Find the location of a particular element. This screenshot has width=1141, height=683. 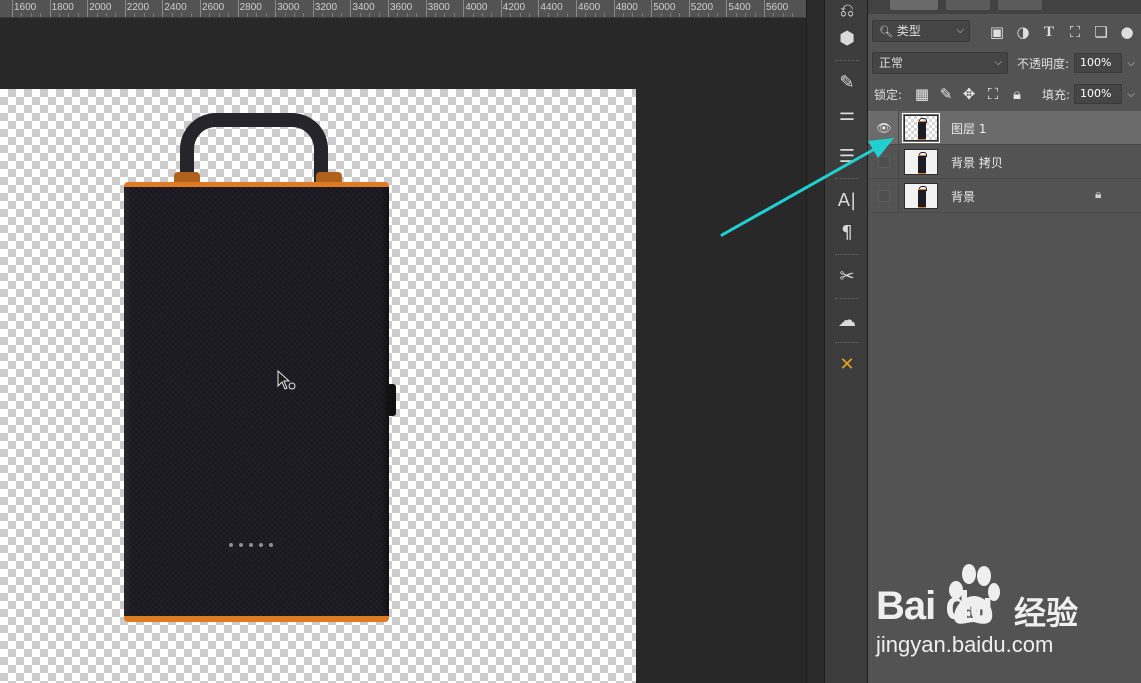

filter-kind-select: 🔍︎ 类型 ⌵ is located at coordinates (921, 31).